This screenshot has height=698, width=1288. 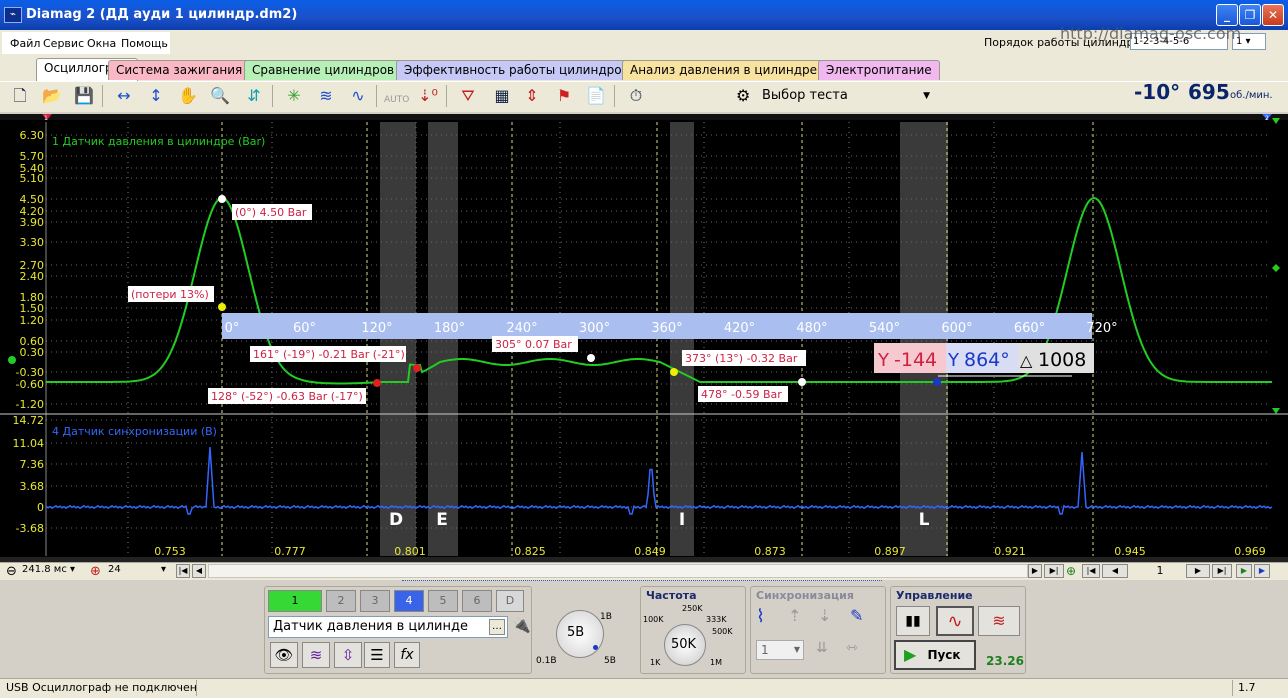 I want to click on page-next-button: ▶, so click(x=1198, y=571).